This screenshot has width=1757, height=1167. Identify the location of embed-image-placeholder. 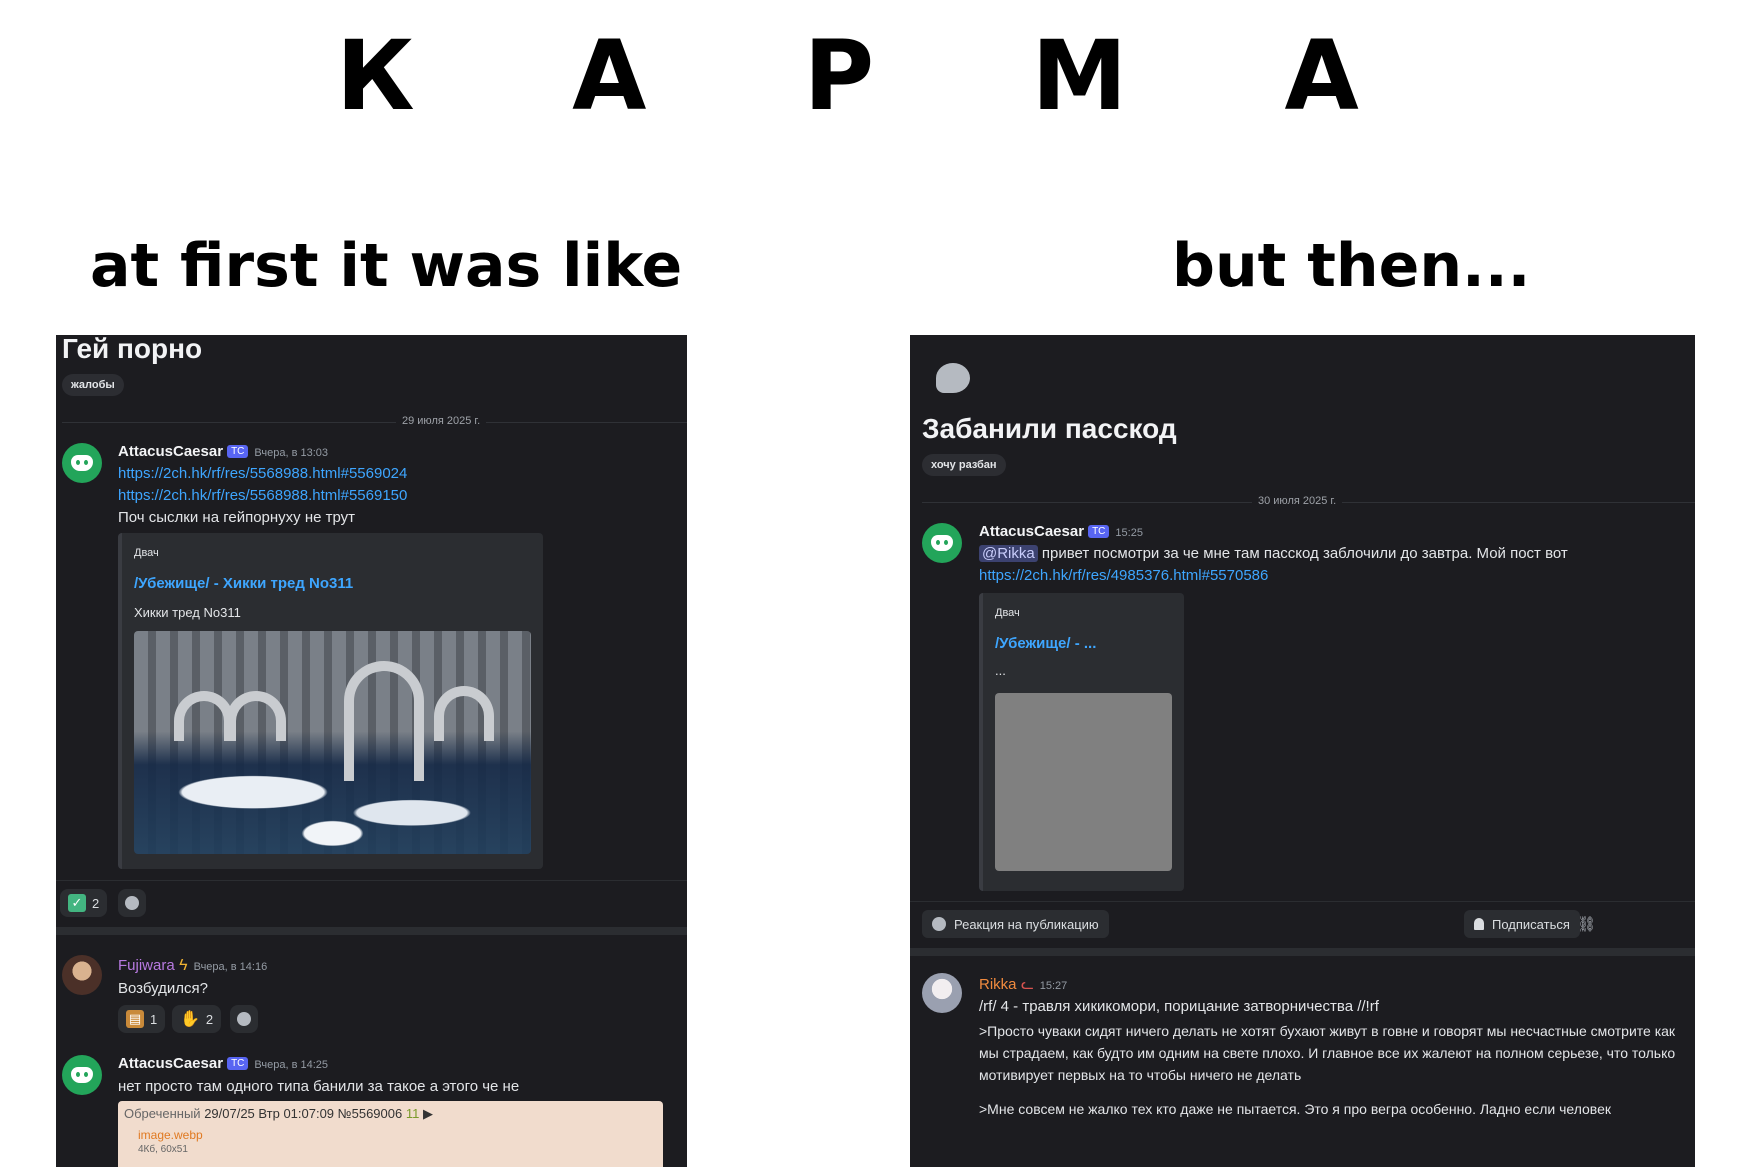
(1083, 782).